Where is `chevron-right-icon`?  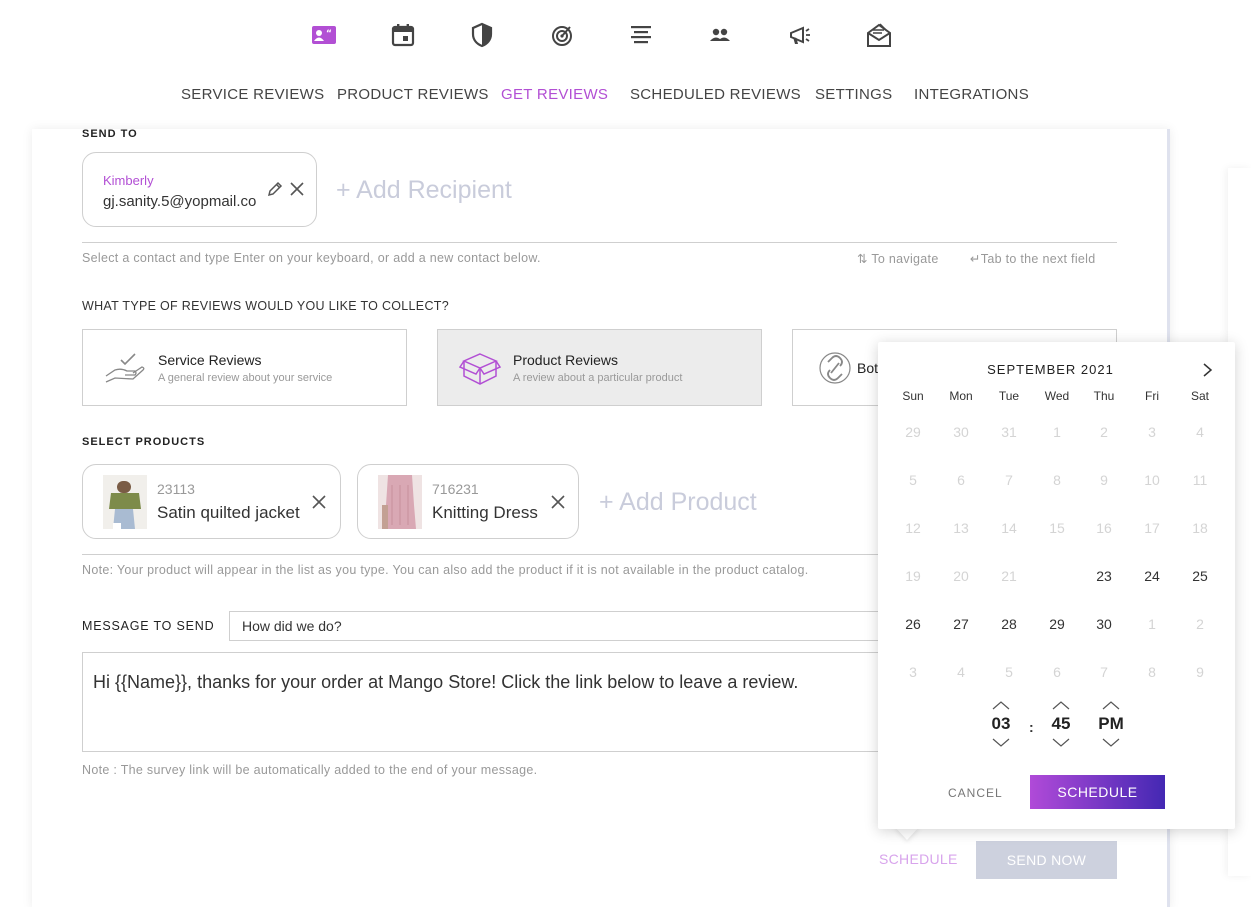
chevron-right-icon is located at coordinates (1207, 370).